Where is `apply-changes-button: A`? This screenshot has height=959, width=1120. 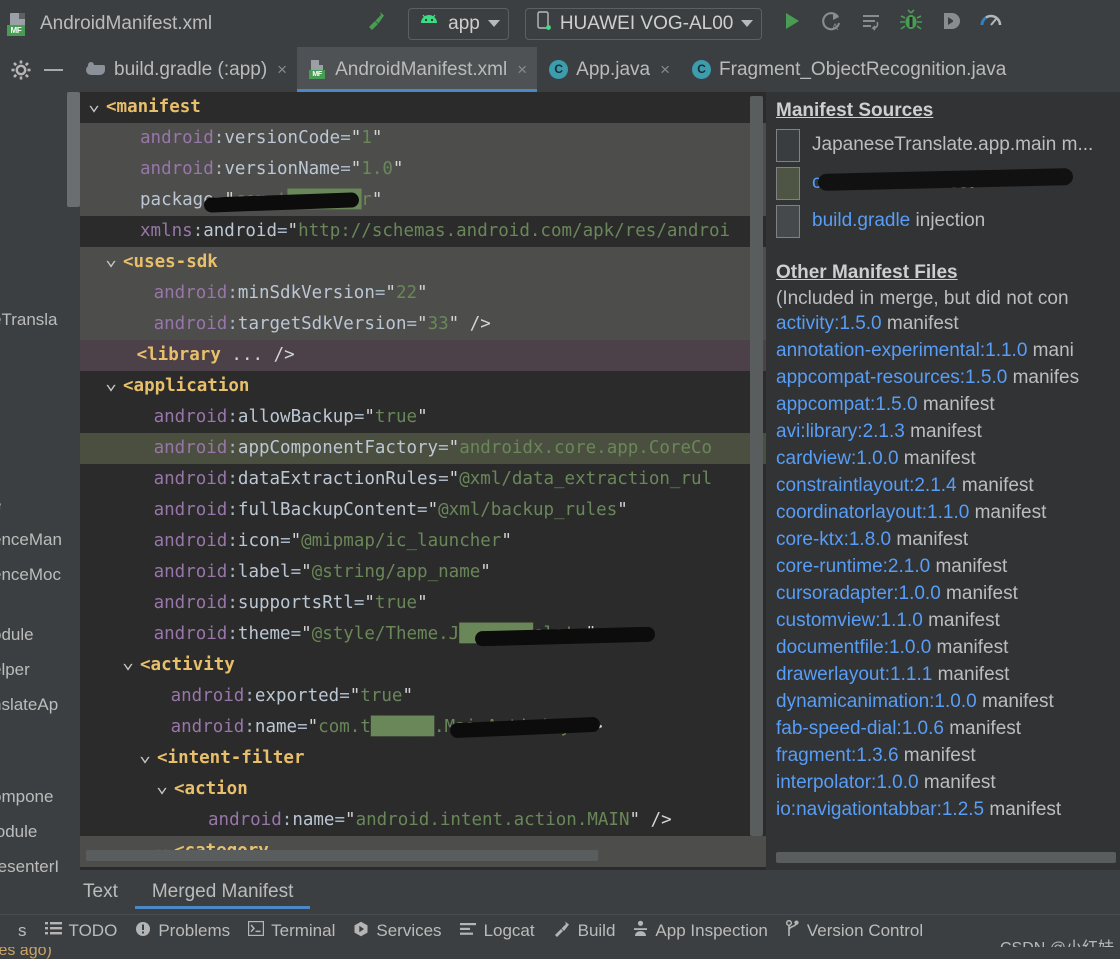
apply-changes-button: A is located at coordinates (831, 23).